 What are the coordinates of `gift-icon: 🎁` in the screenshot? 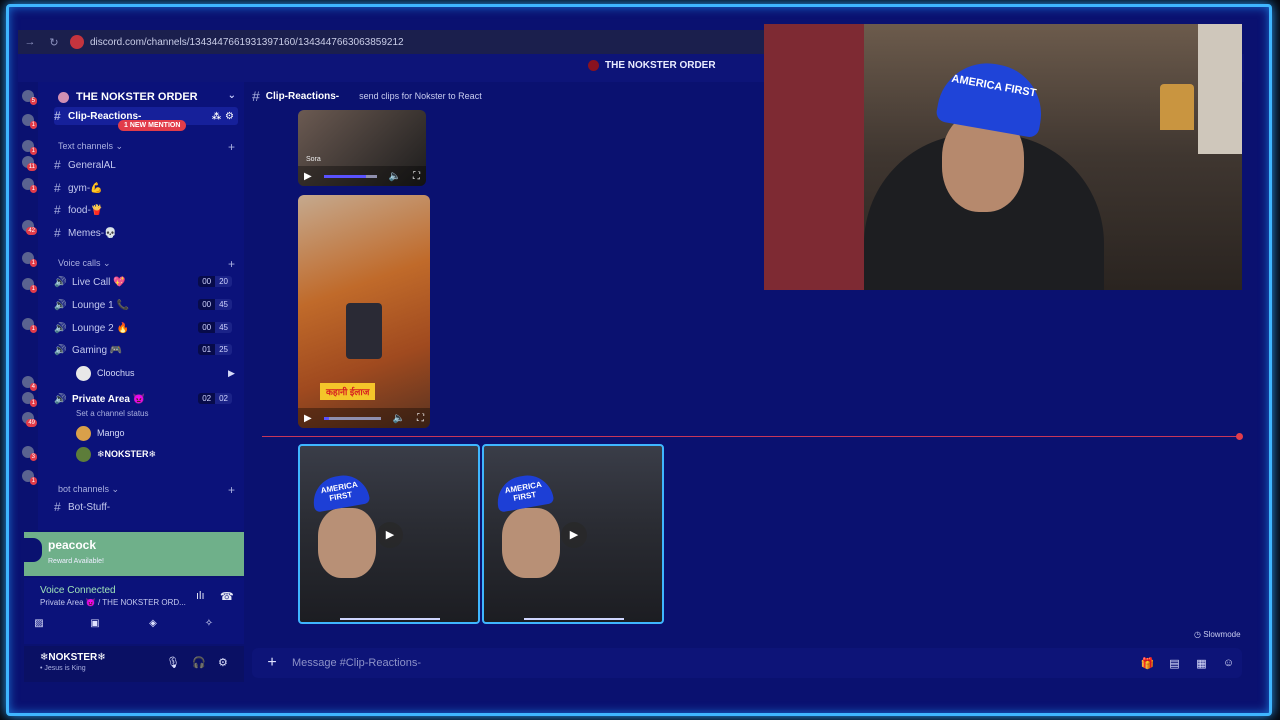 It's located at (1147, 663).